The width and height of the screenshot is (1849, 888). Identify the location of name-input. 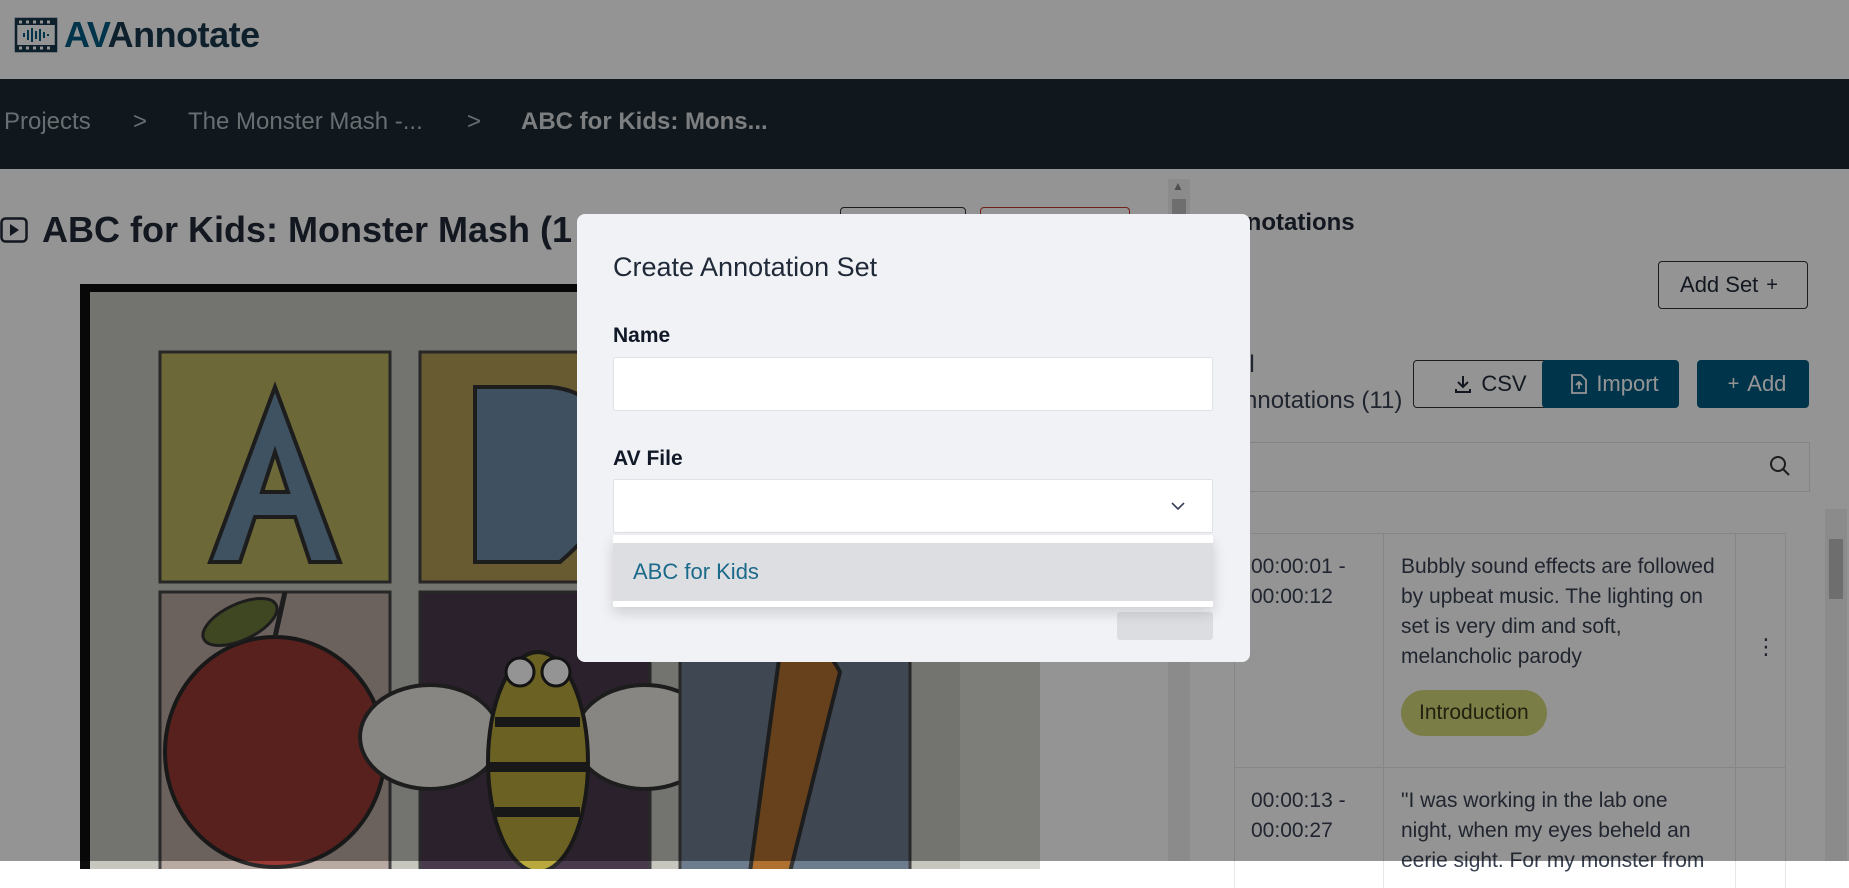
(913, 384).